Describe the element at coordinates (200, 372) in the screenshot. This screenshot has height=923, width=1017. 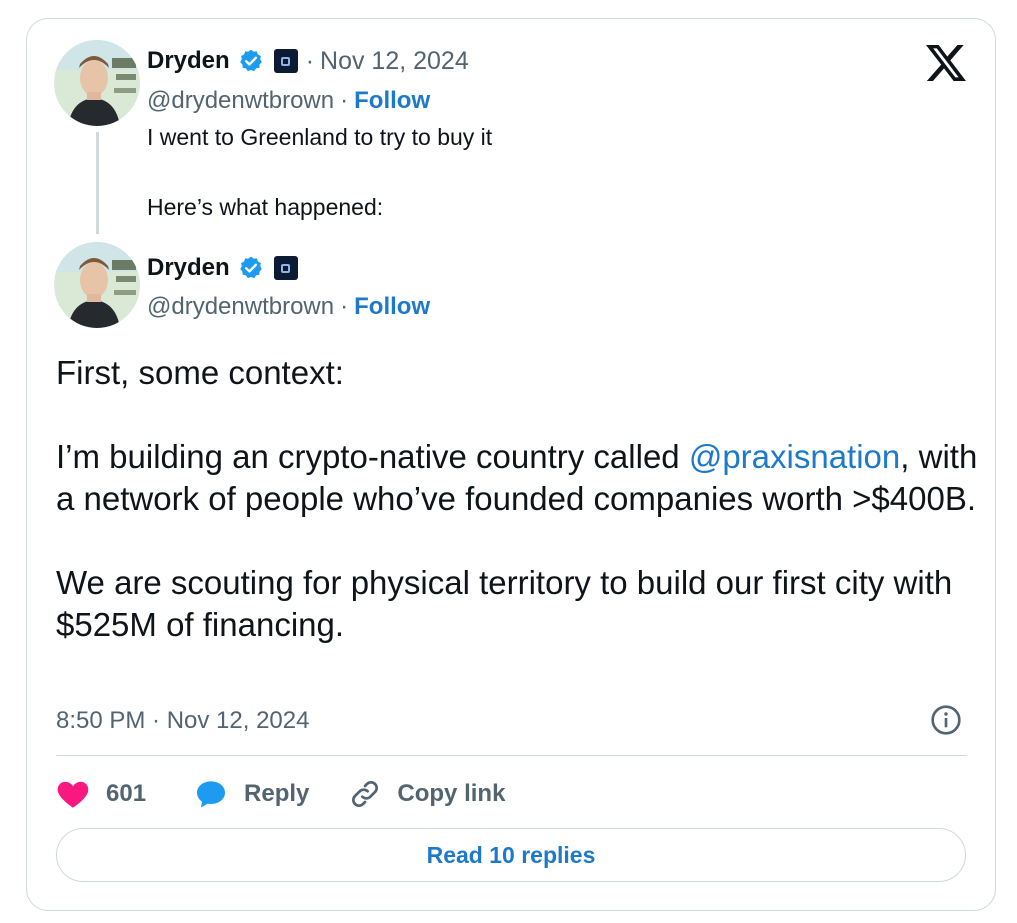
I see `tweet-paragraph: First, some context:` at that location.